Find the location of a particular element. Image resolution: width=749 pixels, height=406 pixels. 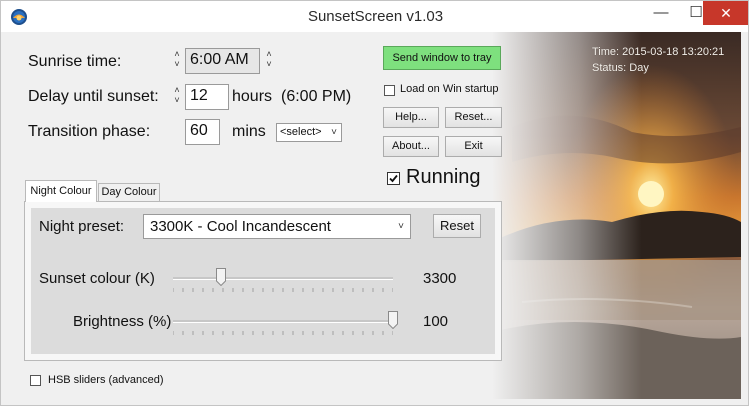

night-preset-label: Night preset: is located at coordinates (82, 226).